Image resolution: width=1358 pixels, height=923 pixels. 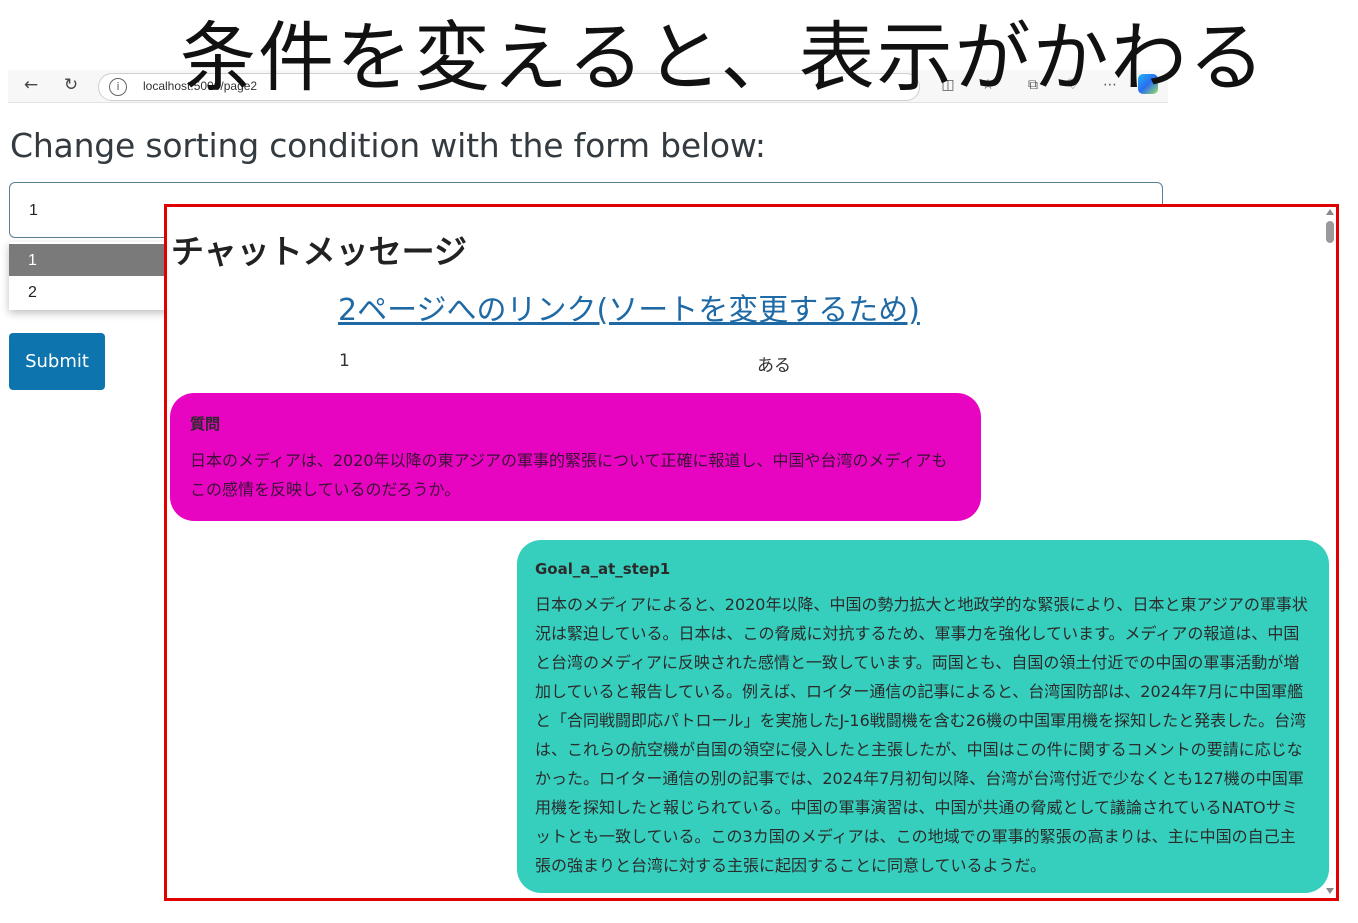 What do you see at coordinates (1330, 232) in the screenshot?
I see `scrollbar-thumb` at bounding box center [1330, 232].